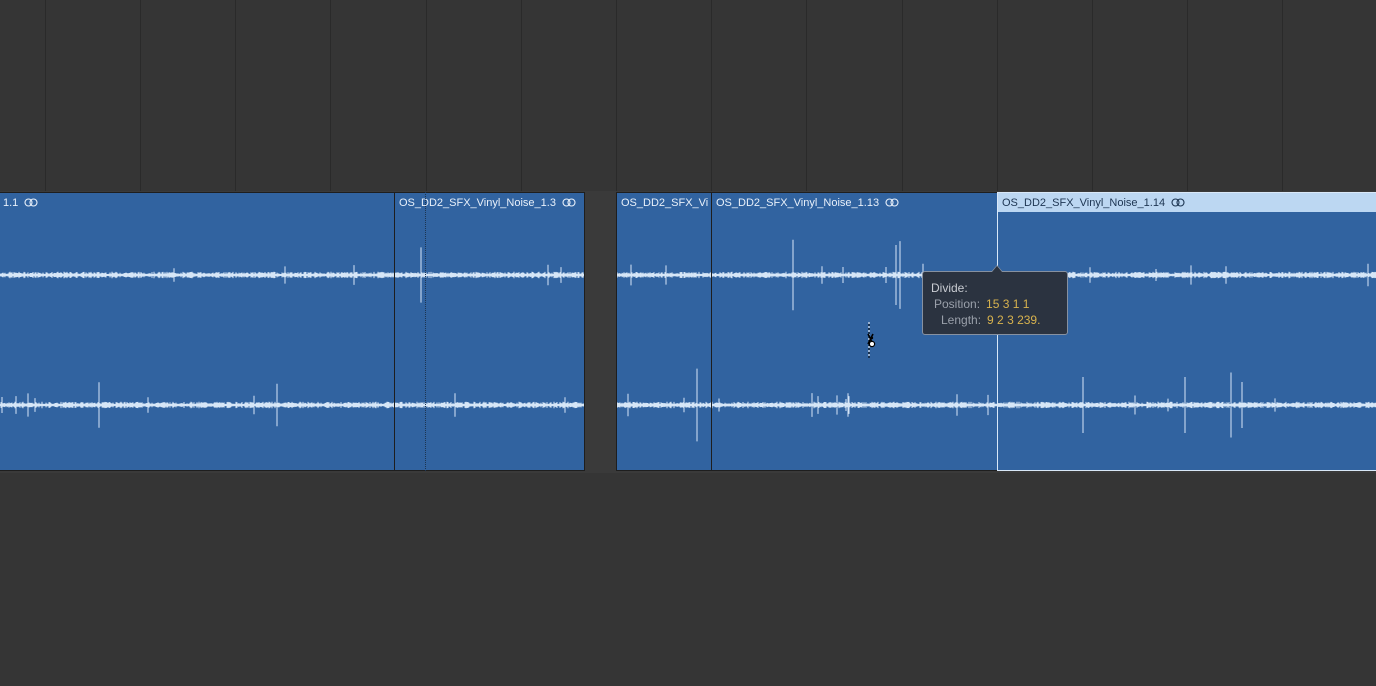  I want to click on audio-region: 1.1, so click(197, 331).